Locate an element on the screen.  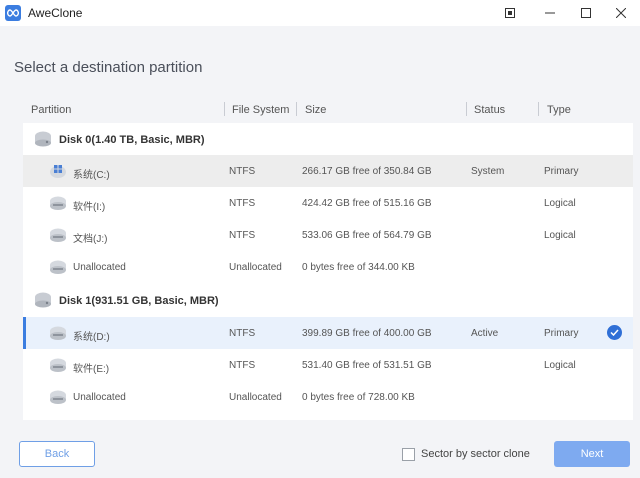
partition-size: 533.06 GB free of 564.79 GB is located at coordinates (367, 235).